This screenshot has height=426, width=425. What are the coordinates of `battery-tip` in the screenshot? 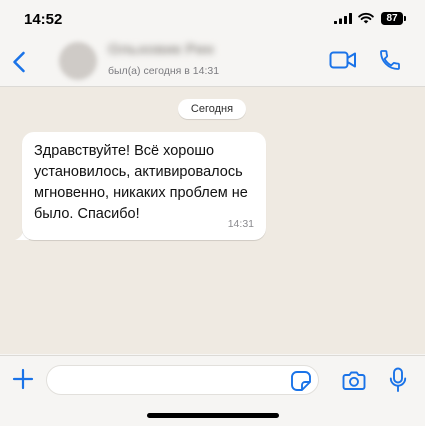 It's located at (405, 18).